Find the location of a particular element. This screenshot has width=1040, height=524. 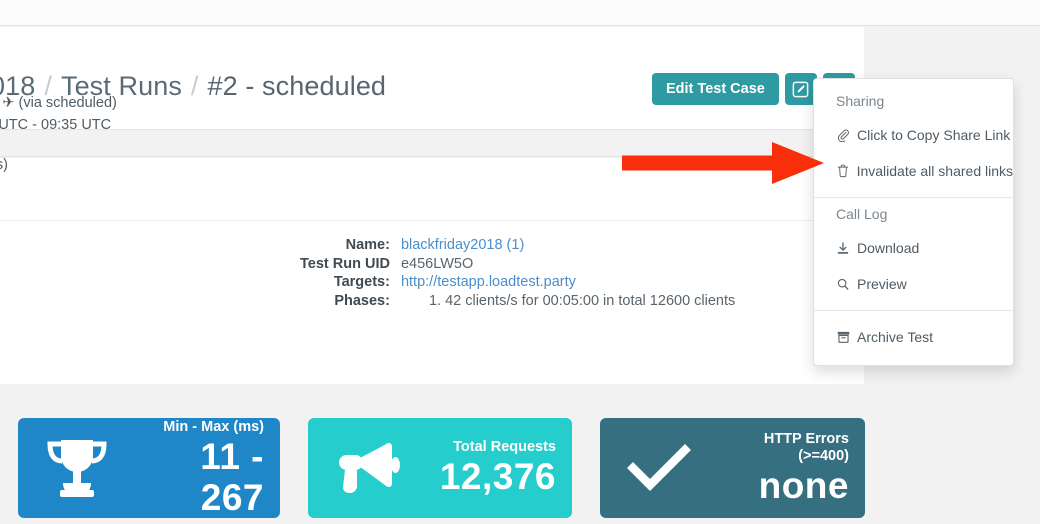

archive-box-icon is located at coordinates (843, 337).